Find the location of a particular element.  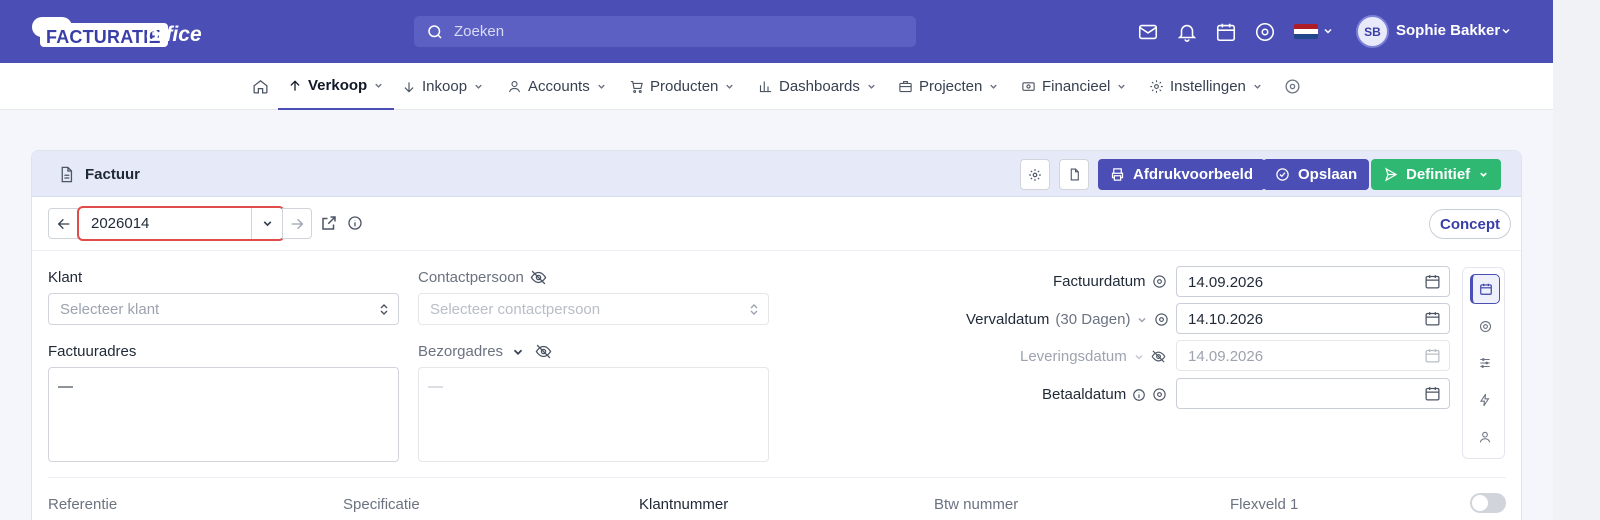

bezorgadres-field: — is located at coordinates (593, 414).